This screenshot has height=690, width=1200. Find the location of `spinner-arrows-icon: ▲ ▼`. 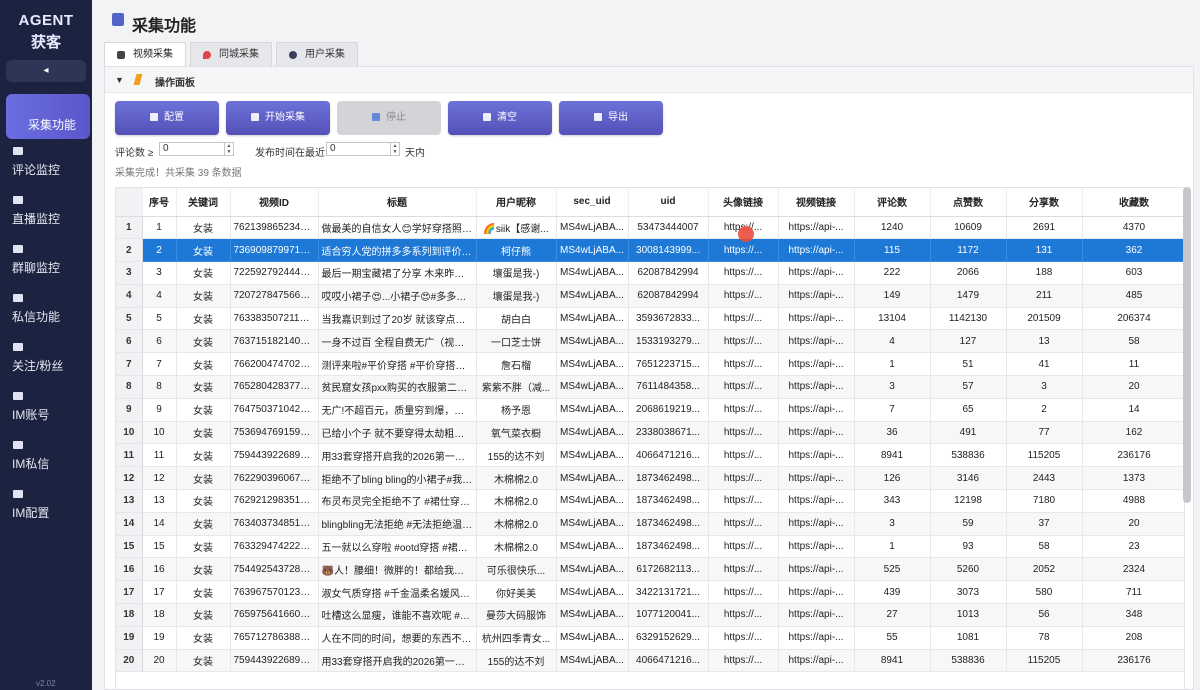

spinner-arrows-icon: ▲ ▼ is located at coordinates (228, 149).